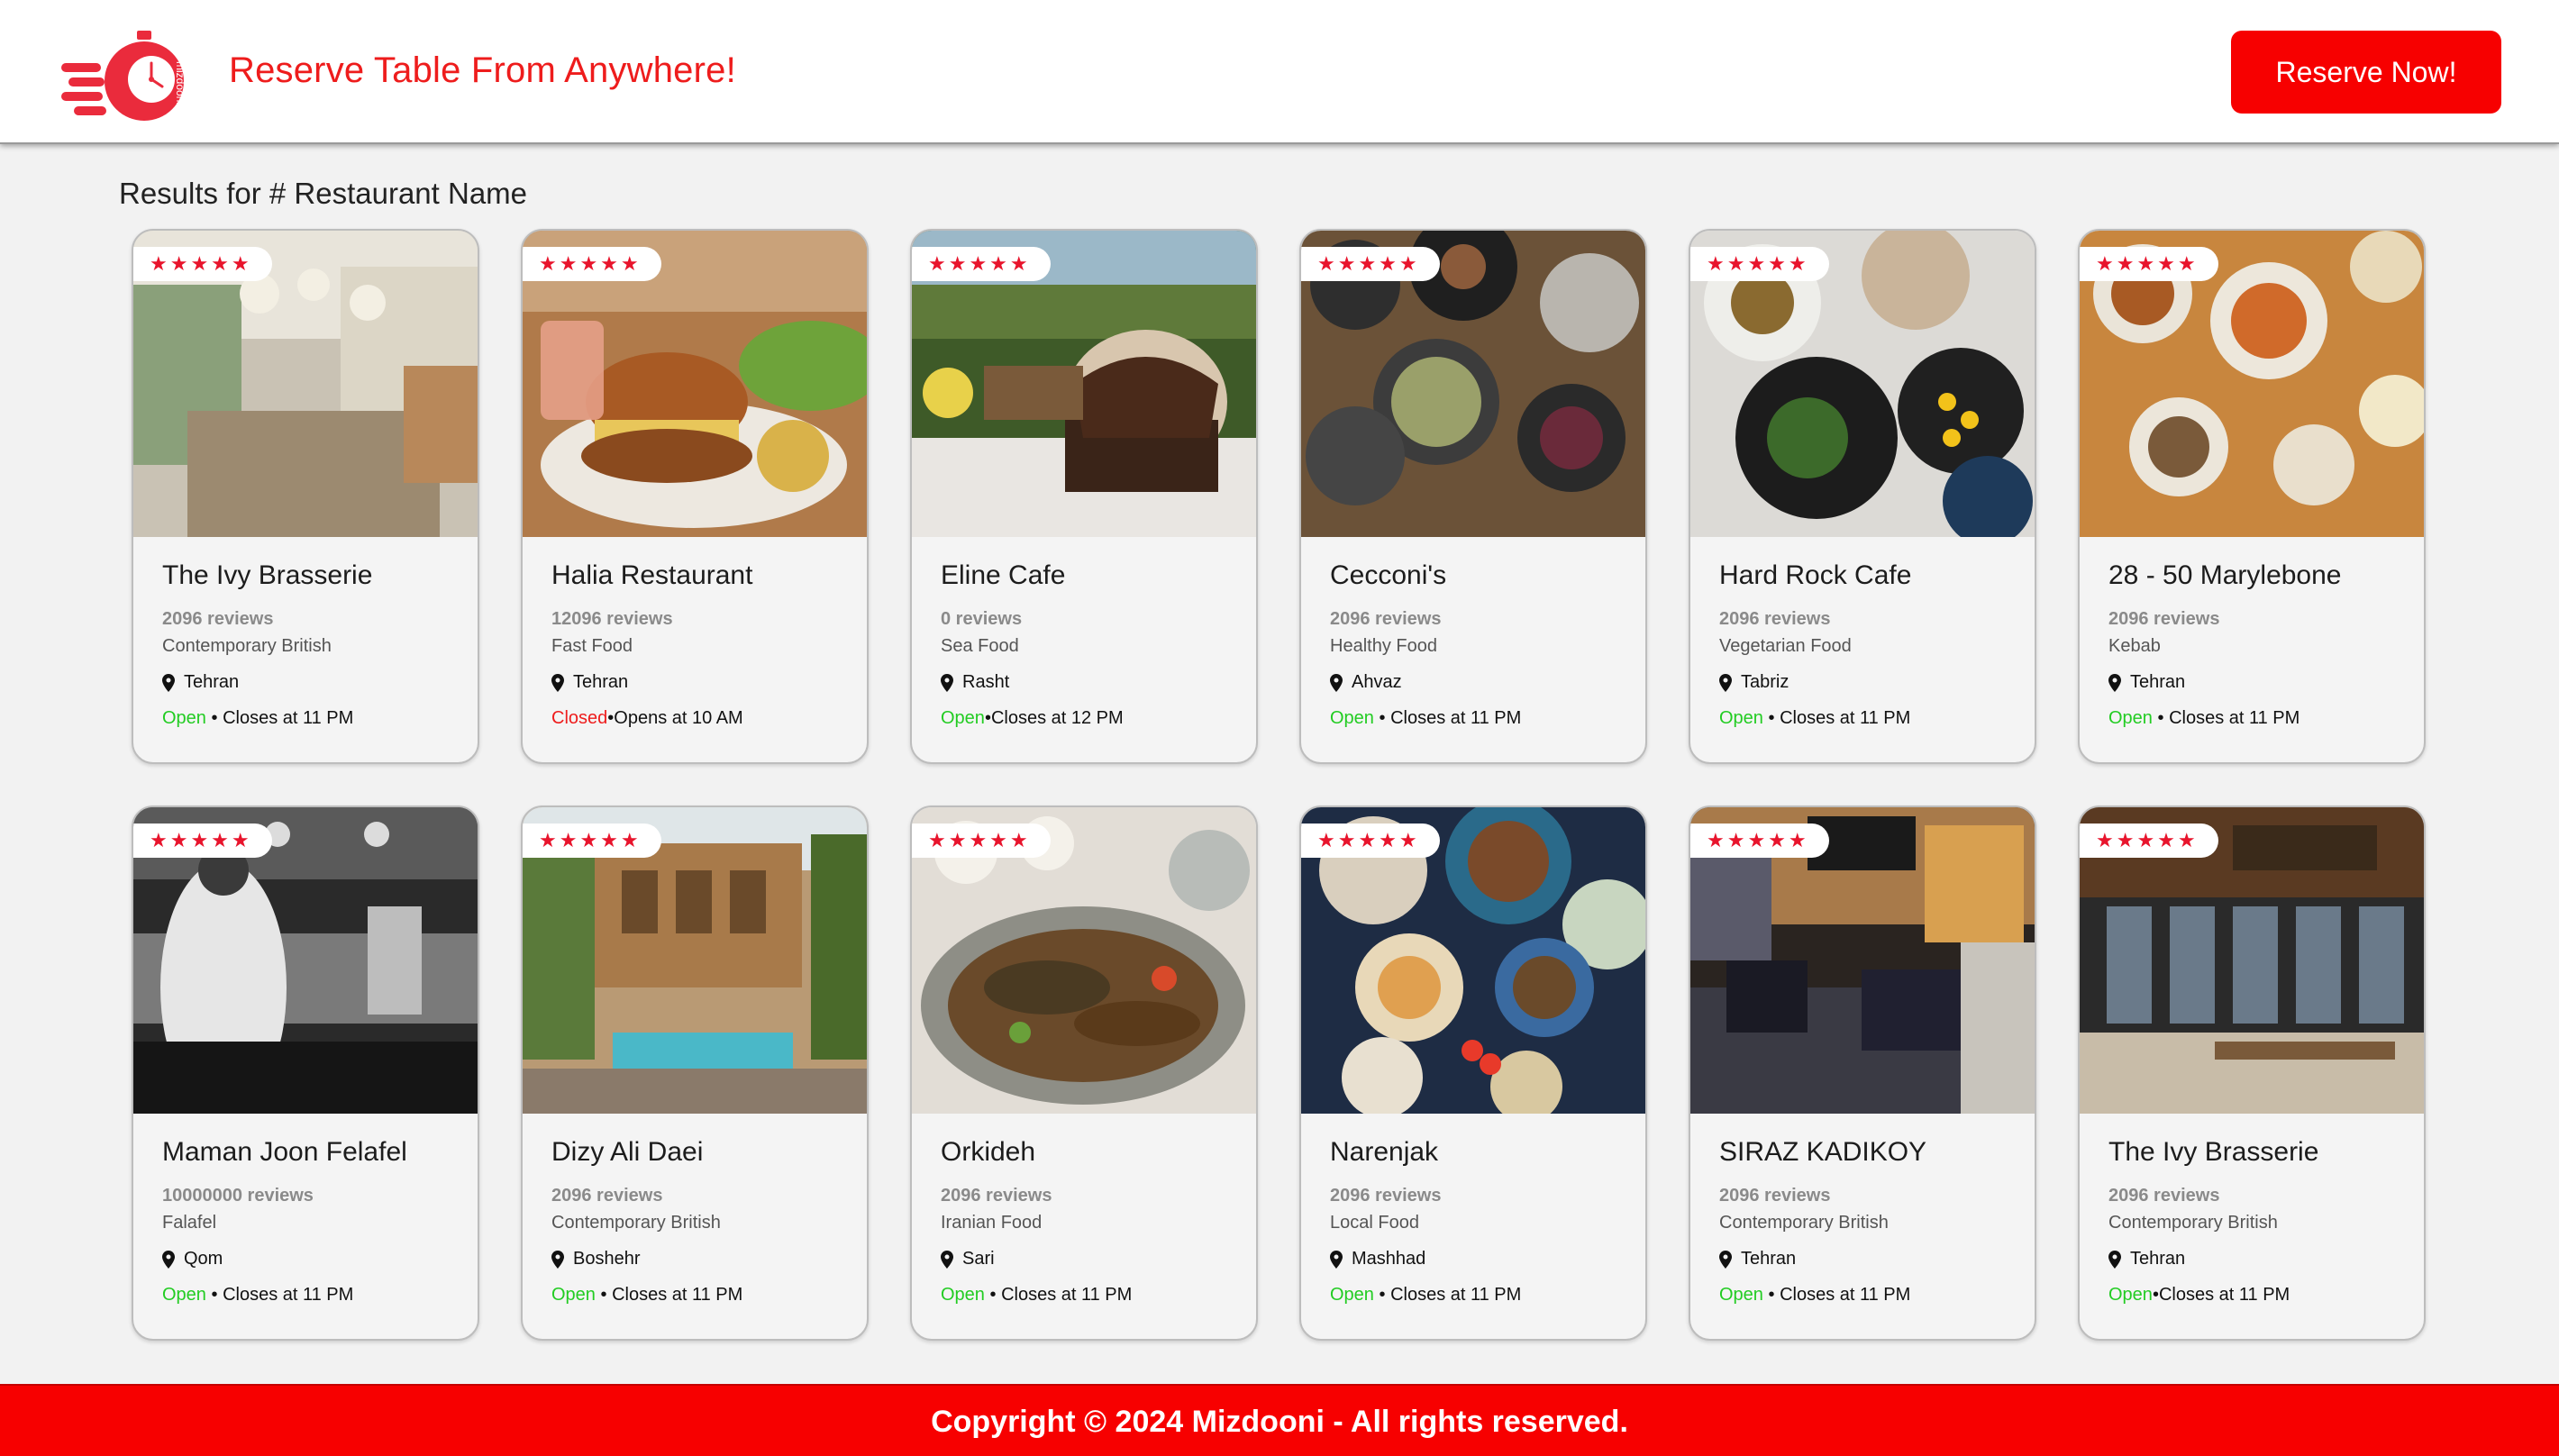 The image size is (2559, 1456). I want to click on location: Tabriz, so click(1754, 682).